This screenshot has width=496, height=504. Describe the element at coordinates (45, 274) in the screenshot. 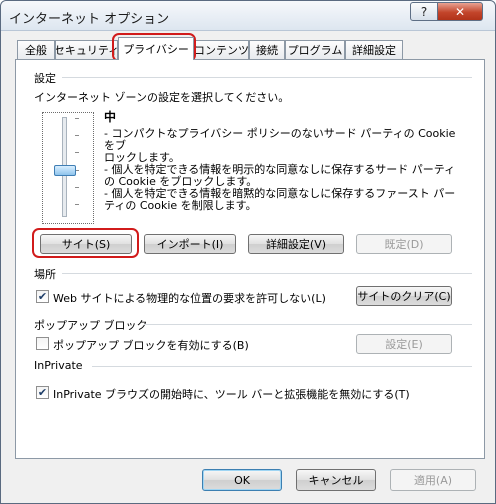

I see `location-heading: 場所` at that location.